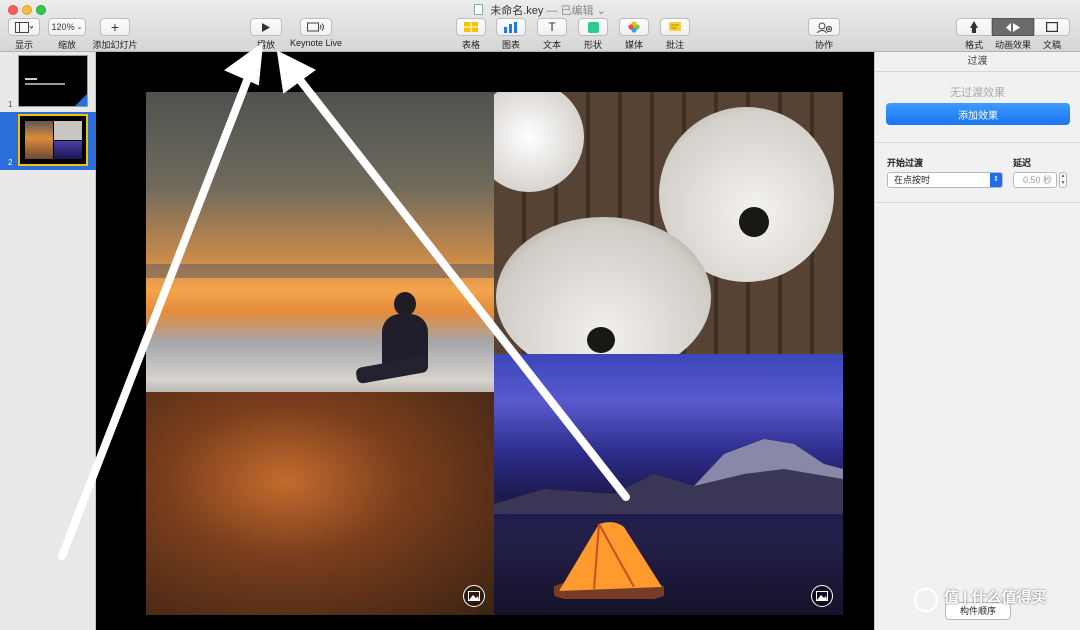 The height and width of the screenshot is (630, 1080). I want to click on play-button, so click(266, 27).